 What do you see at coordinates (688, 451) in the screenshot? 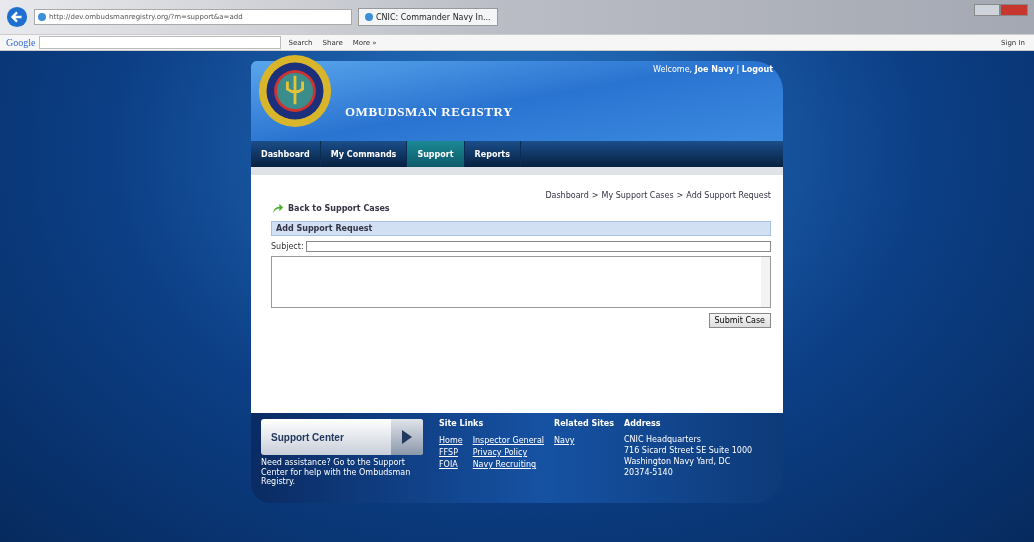
I see `address-line: 716 Sicard Street SE Suite 1000` at bounding box center [688, 451].